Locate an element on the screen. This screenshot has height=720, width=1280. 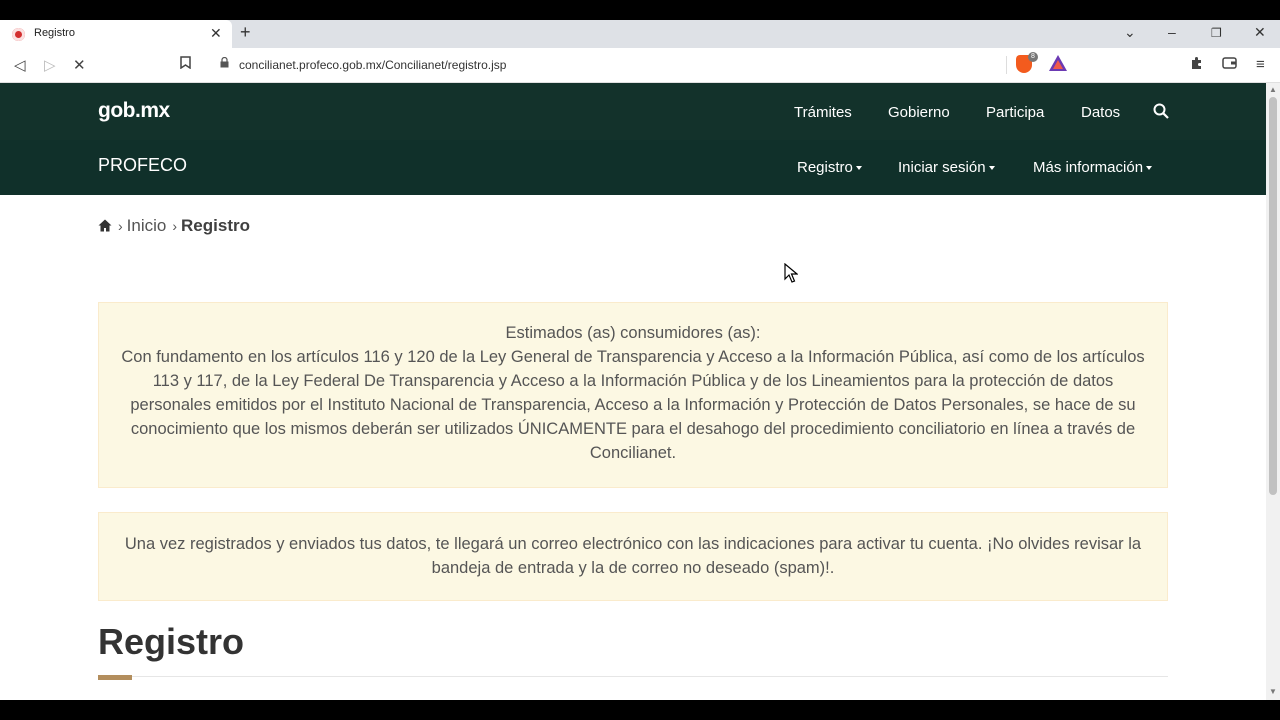
gob-header: gob.mx Trámites Gobierno Participa Datos is located at coordinates (633, 111).